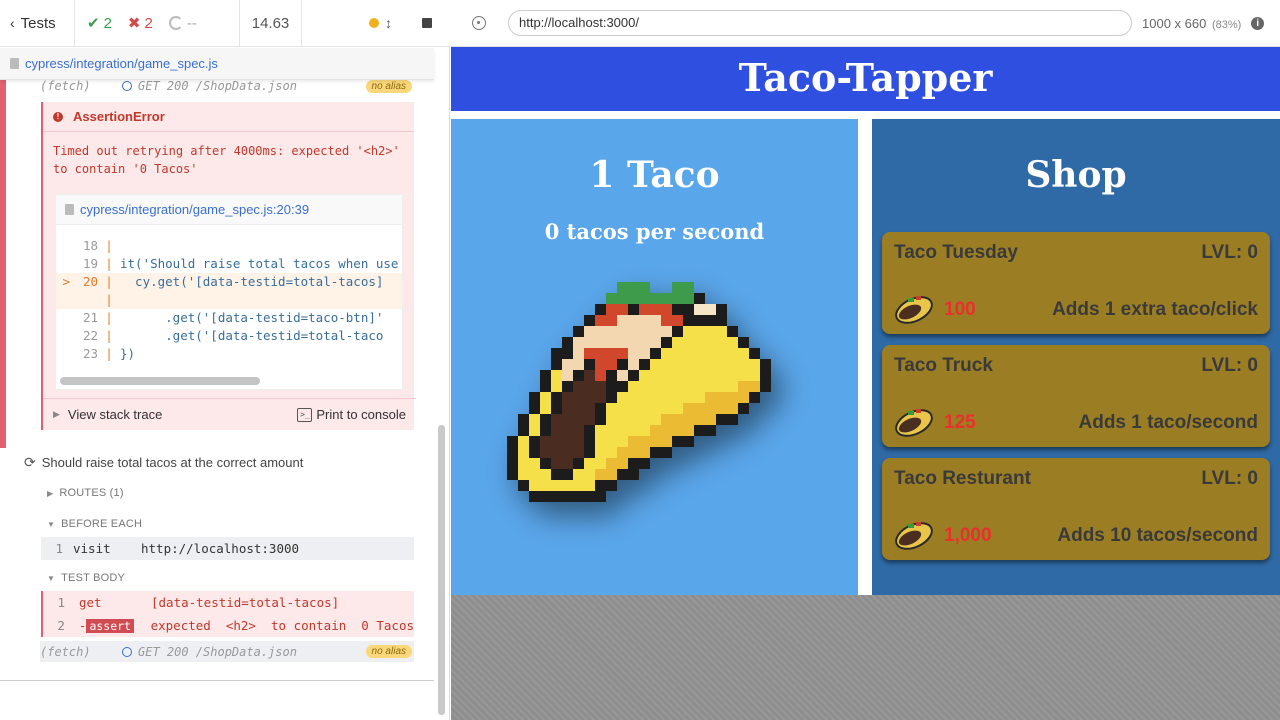 The width and height of the screenshot is (1280, 720). I want to click on command-arg: http://localhost:3000, so click(220, 548).